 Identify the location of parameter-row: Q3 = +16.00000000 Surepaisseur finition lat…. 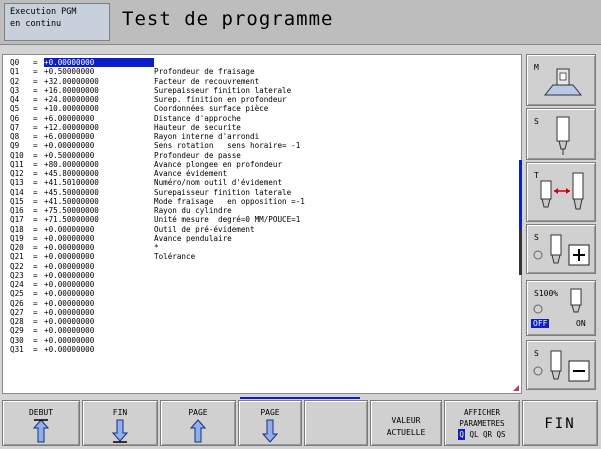
(157, 90).